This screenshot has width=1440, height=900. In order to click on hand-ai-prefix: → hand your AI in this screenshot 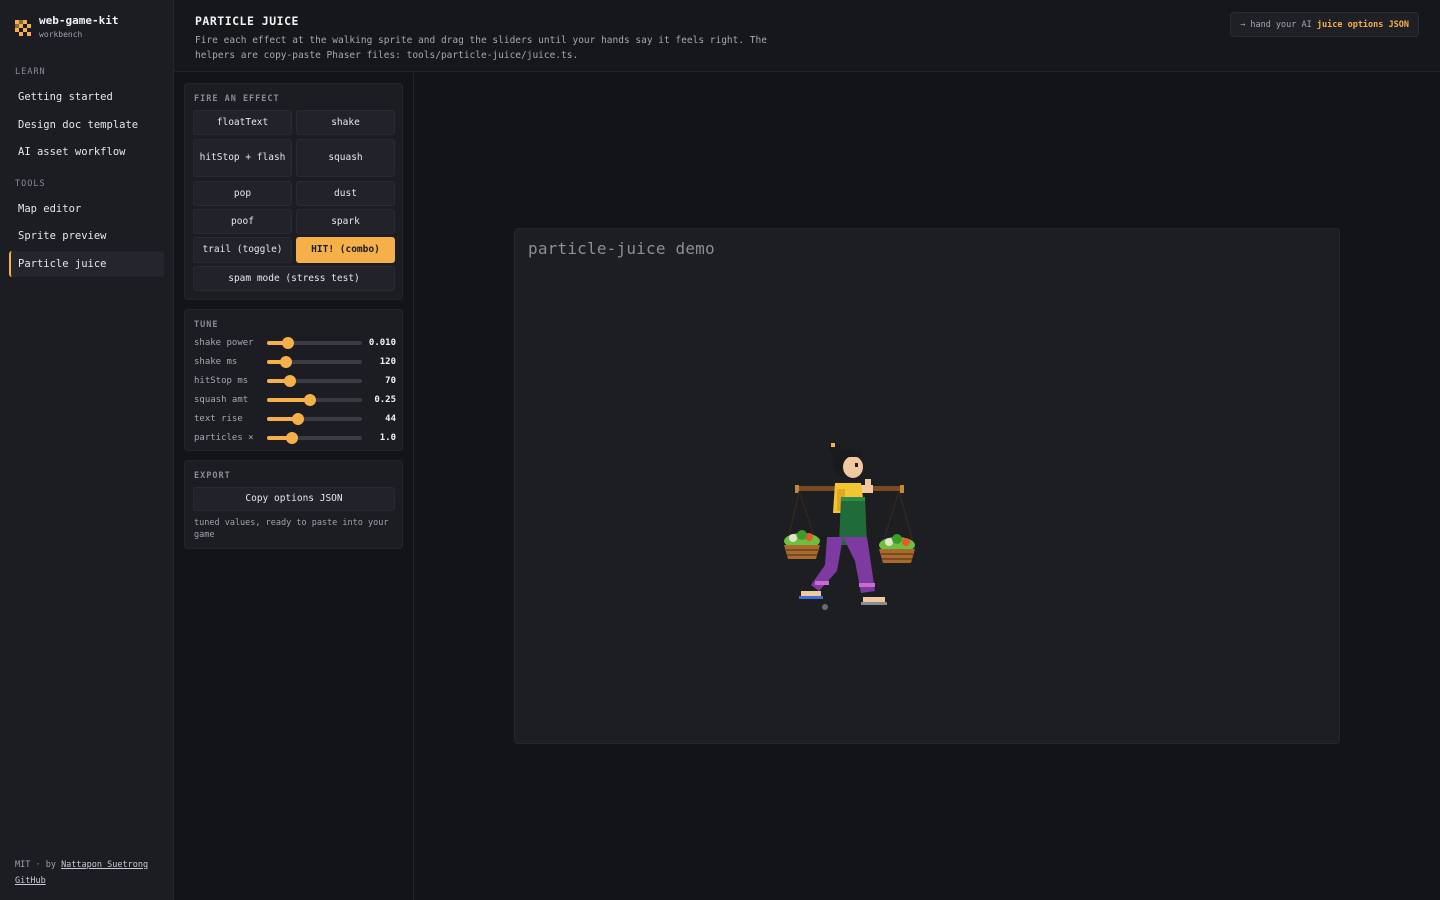, I will do `click(1278, 25)`.